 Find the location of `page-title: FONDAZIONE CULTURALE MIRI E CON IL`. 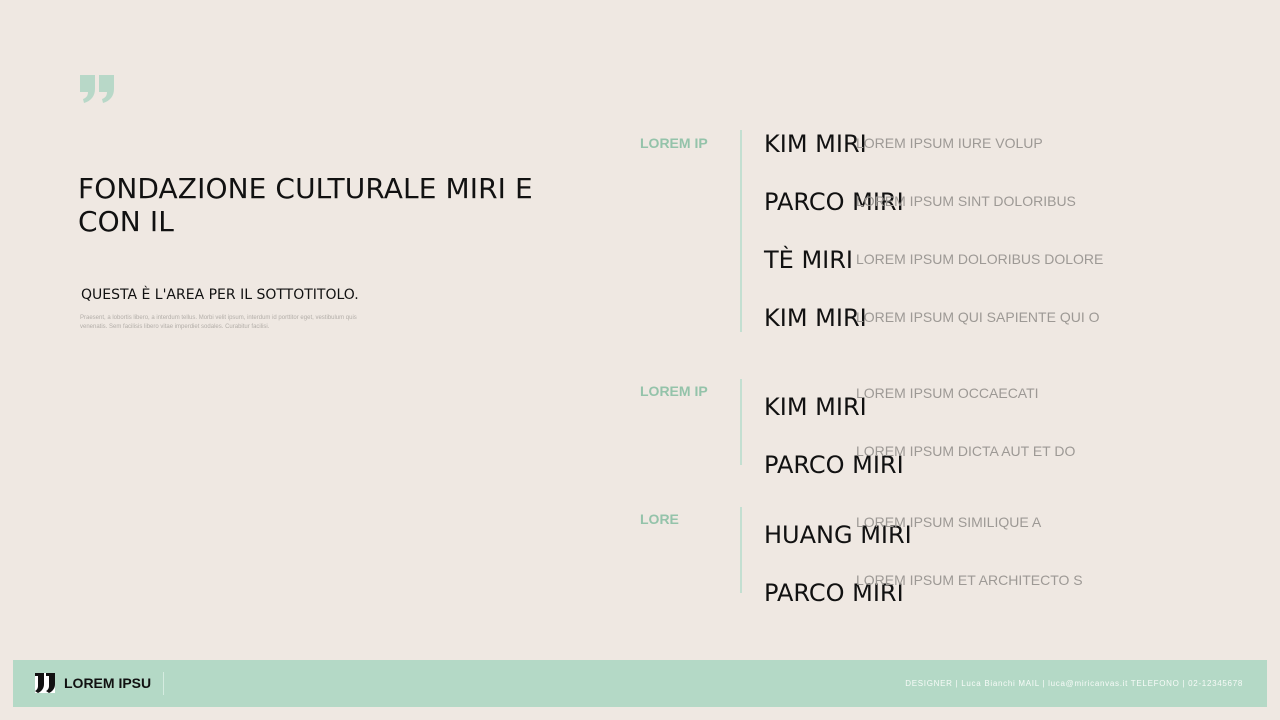

page-title: FONDAZIONE CULTURALE MIRI E CON IL is located at coordinates (305, 205).